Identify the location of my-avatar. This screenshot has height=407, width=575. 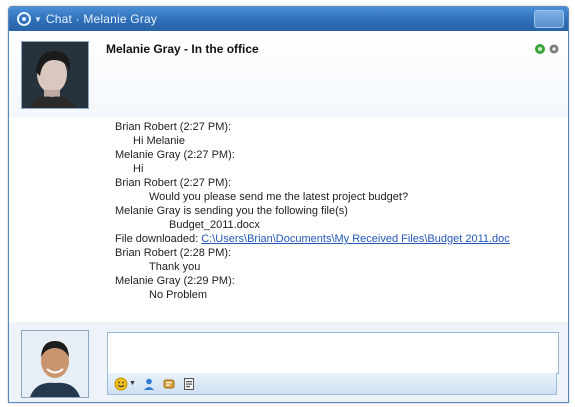
(55, 364).